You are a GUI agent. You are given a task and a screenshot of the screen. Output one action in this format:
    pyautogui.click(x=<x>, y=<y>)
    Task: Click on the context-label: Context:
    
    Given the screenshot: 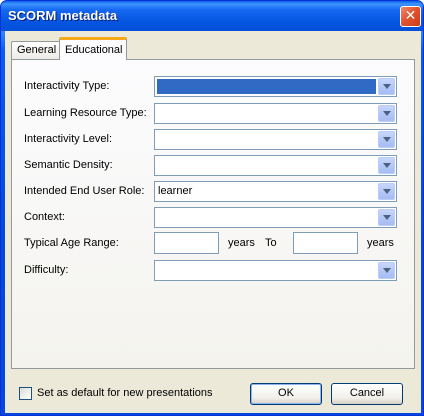 What is the action you would take?
    pyautogui.click(x=44, y=217)
    